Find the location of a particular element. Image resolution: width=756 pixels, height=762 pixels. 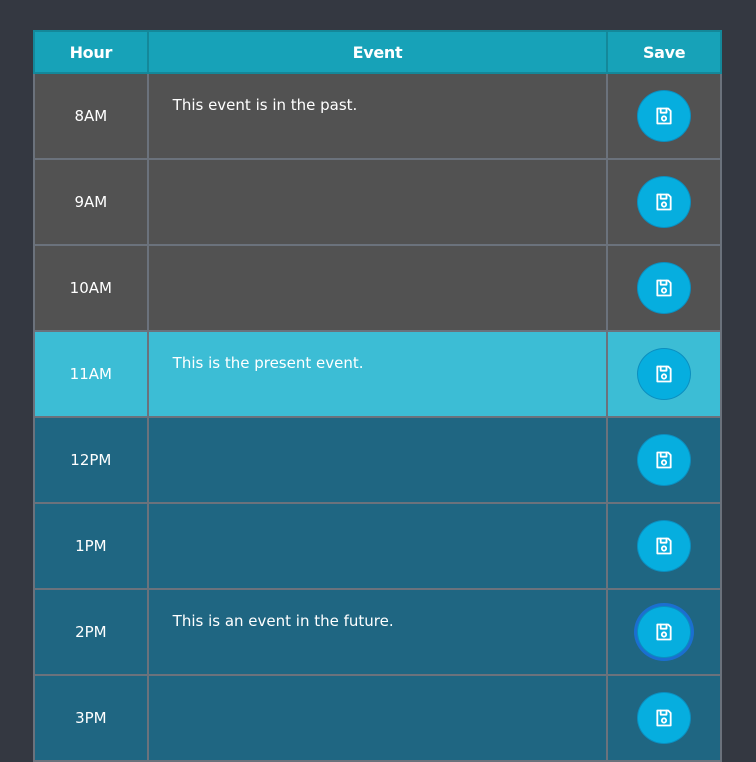

event-text-area: This event is in the past. is located at coordinates (378, 114).